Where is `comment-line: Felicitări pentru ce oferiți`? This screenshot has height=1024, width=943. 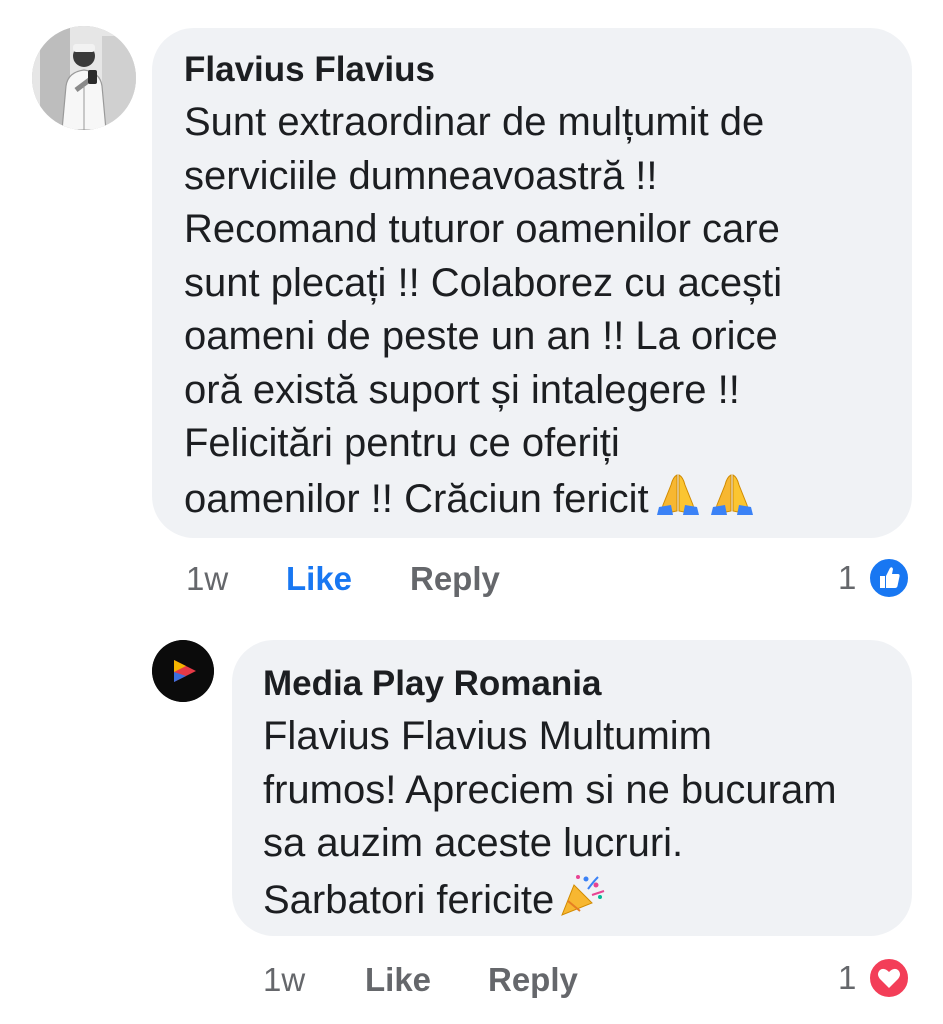
comment-line: Felicitări pentru ce oferiți is located at coordinates (402, 443).